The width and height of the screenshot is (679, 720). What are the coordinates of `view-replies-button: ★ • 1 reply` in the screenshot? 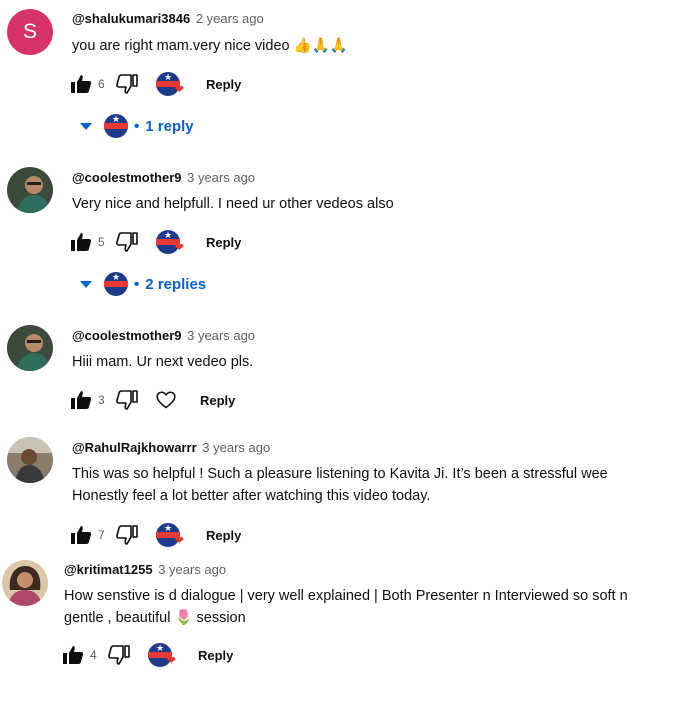 It's located at (137, 126).